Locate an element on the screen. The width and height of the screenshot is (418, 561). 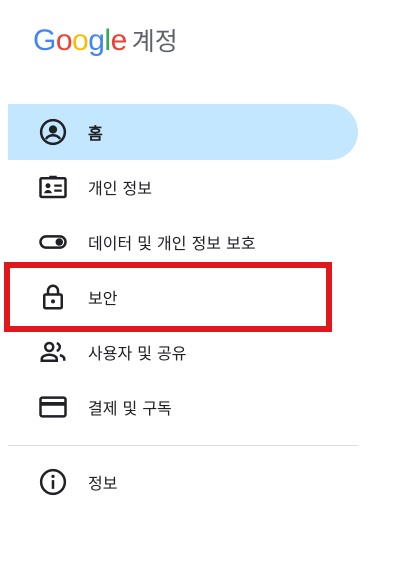
nav-item-label: 정보 is located at coordinates (103, 483).